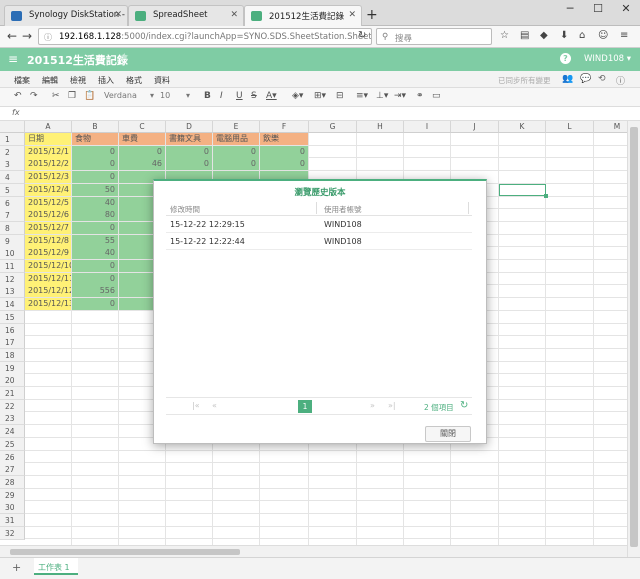 This screenshot has height=579, width=640. I want to click on cell: 日期, so click(48, 139).